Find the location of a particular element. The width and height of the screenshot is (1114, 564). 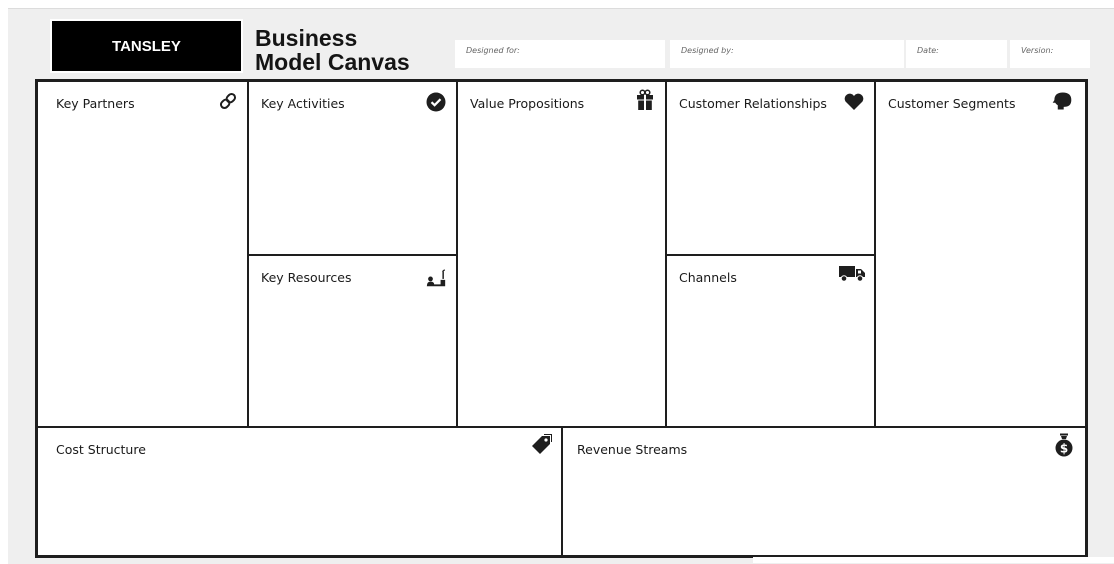

page-title-line2: Model Canvas is located at coordinates (332, 62).